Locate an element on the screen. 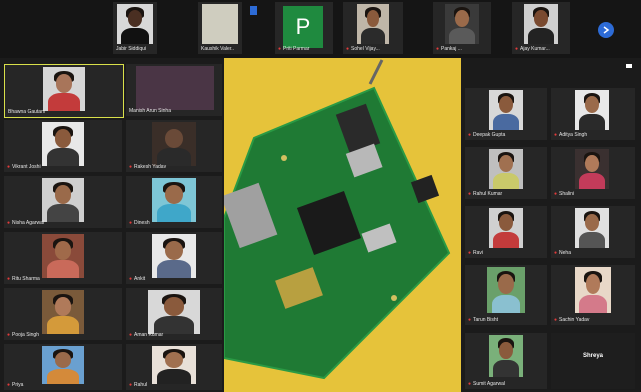  collapse-icon is located at coordinates (629, 66).